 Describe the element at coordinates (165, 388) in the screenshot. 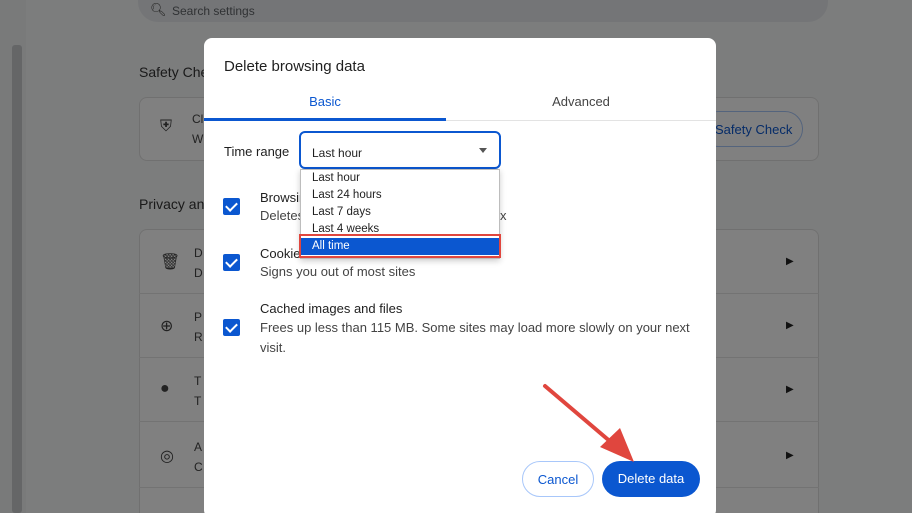

I see `cookie-icon: ●` at that location.